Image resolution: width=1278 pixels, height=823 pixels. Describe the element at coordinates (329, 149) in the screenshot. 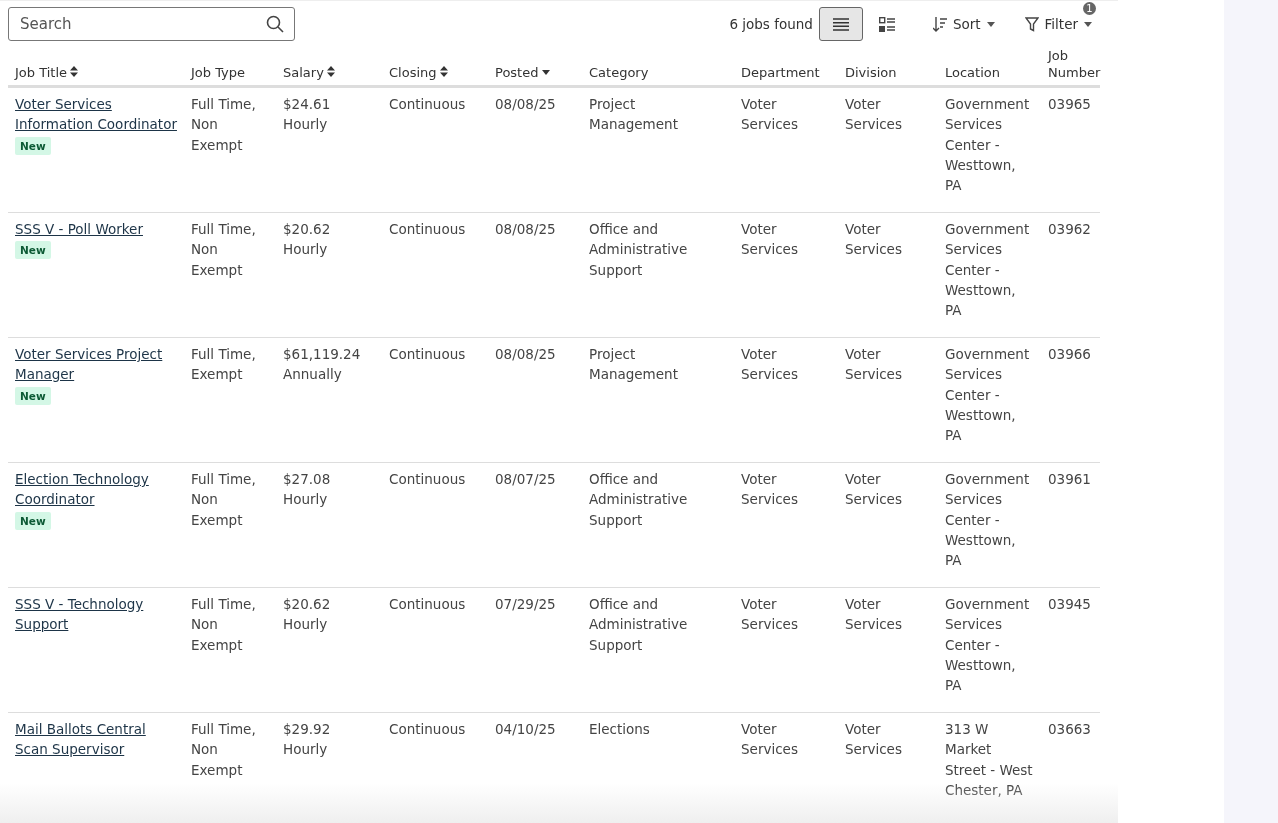

I see `table-cell: $24.61 Hourly` at that location.